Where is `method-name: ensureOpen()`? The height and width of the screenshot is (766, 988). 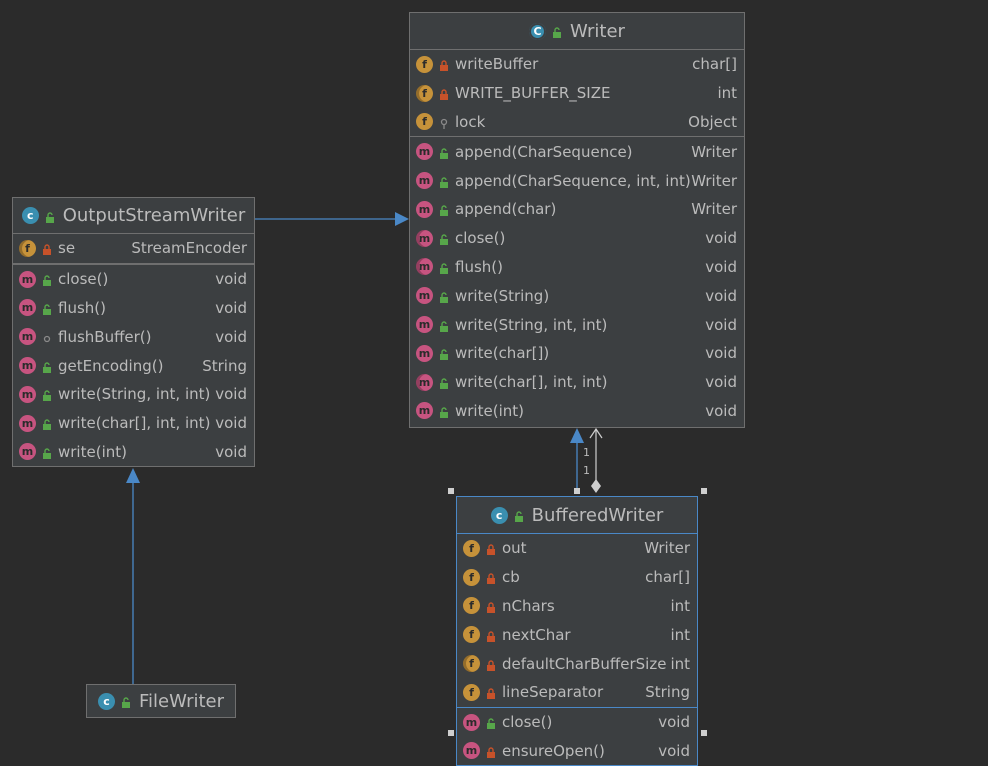 method-name: ensureOpen() is located at coordinates (553, 750).